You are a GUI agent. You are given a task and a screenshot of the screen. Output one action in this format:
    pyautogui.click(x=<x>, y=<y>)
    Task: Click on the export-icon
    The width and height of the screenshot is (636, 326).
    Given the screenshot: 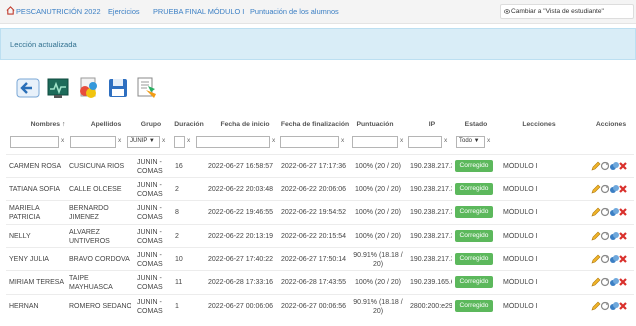 What is the action you would take?
    pyautogui.click(x=88, y=87)
    